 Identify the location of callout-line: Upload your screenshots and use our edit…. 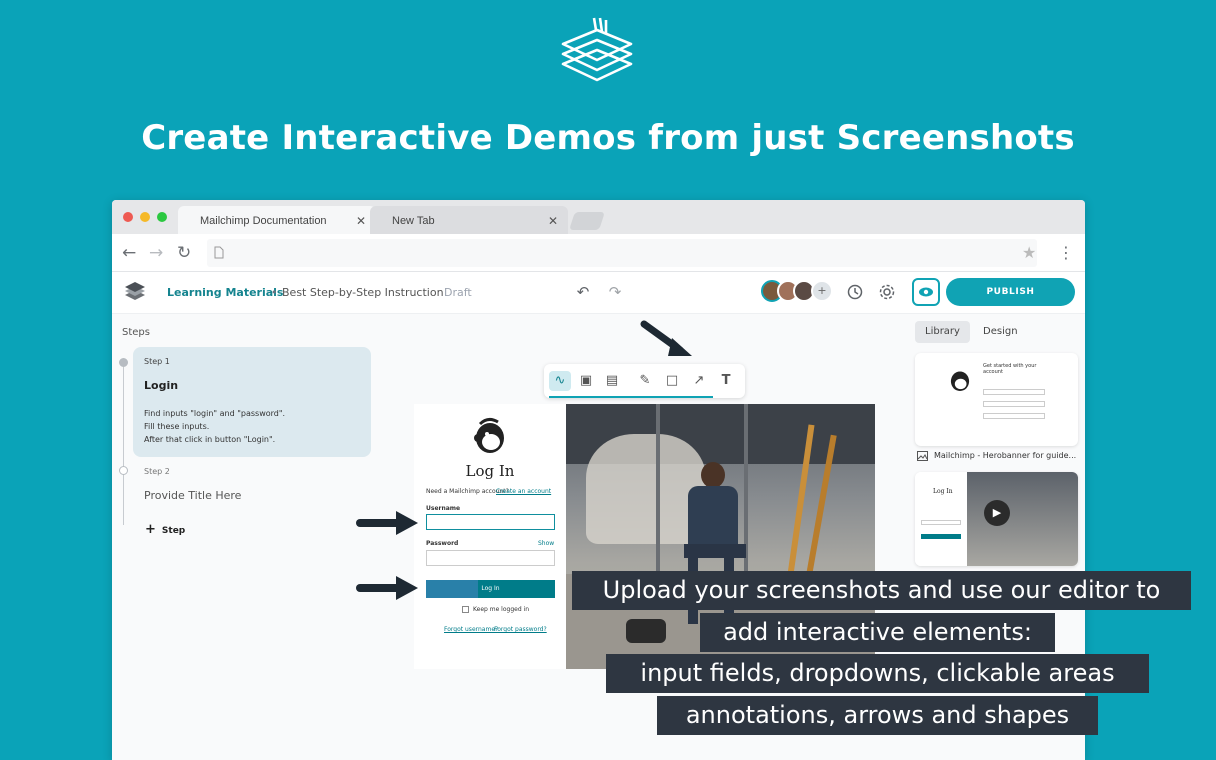
(881, 590).